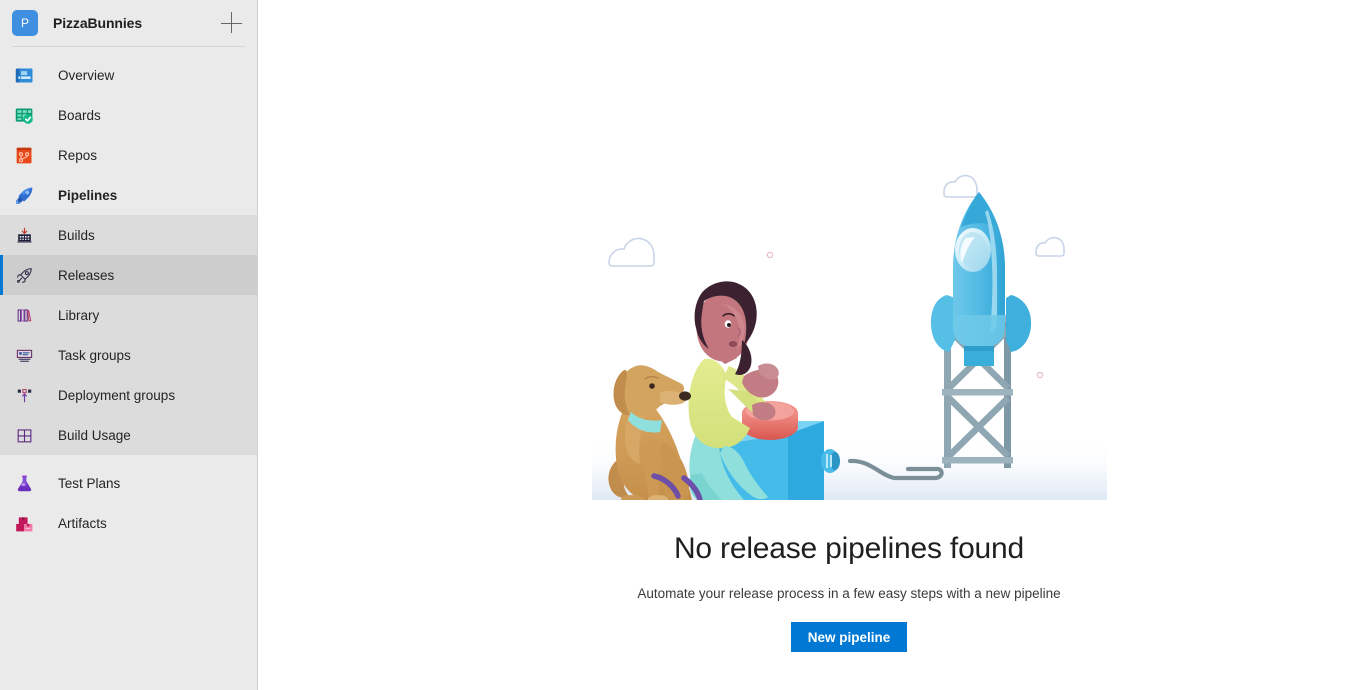  Describe the element at coordinates (849, 548) in the screenshot. I see `page-title: No release pipelines found` at that location.